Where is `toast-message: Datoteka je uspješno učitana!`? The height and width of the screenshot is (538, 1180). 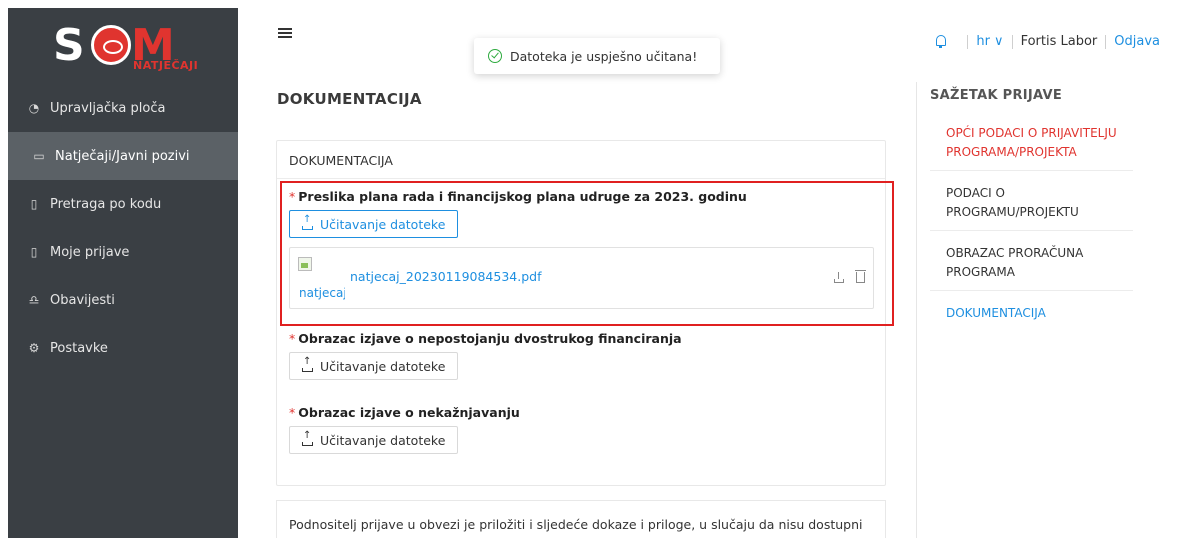 toast-message: Datoteka je uspješno učitana! is located at coordinates (604, 56).